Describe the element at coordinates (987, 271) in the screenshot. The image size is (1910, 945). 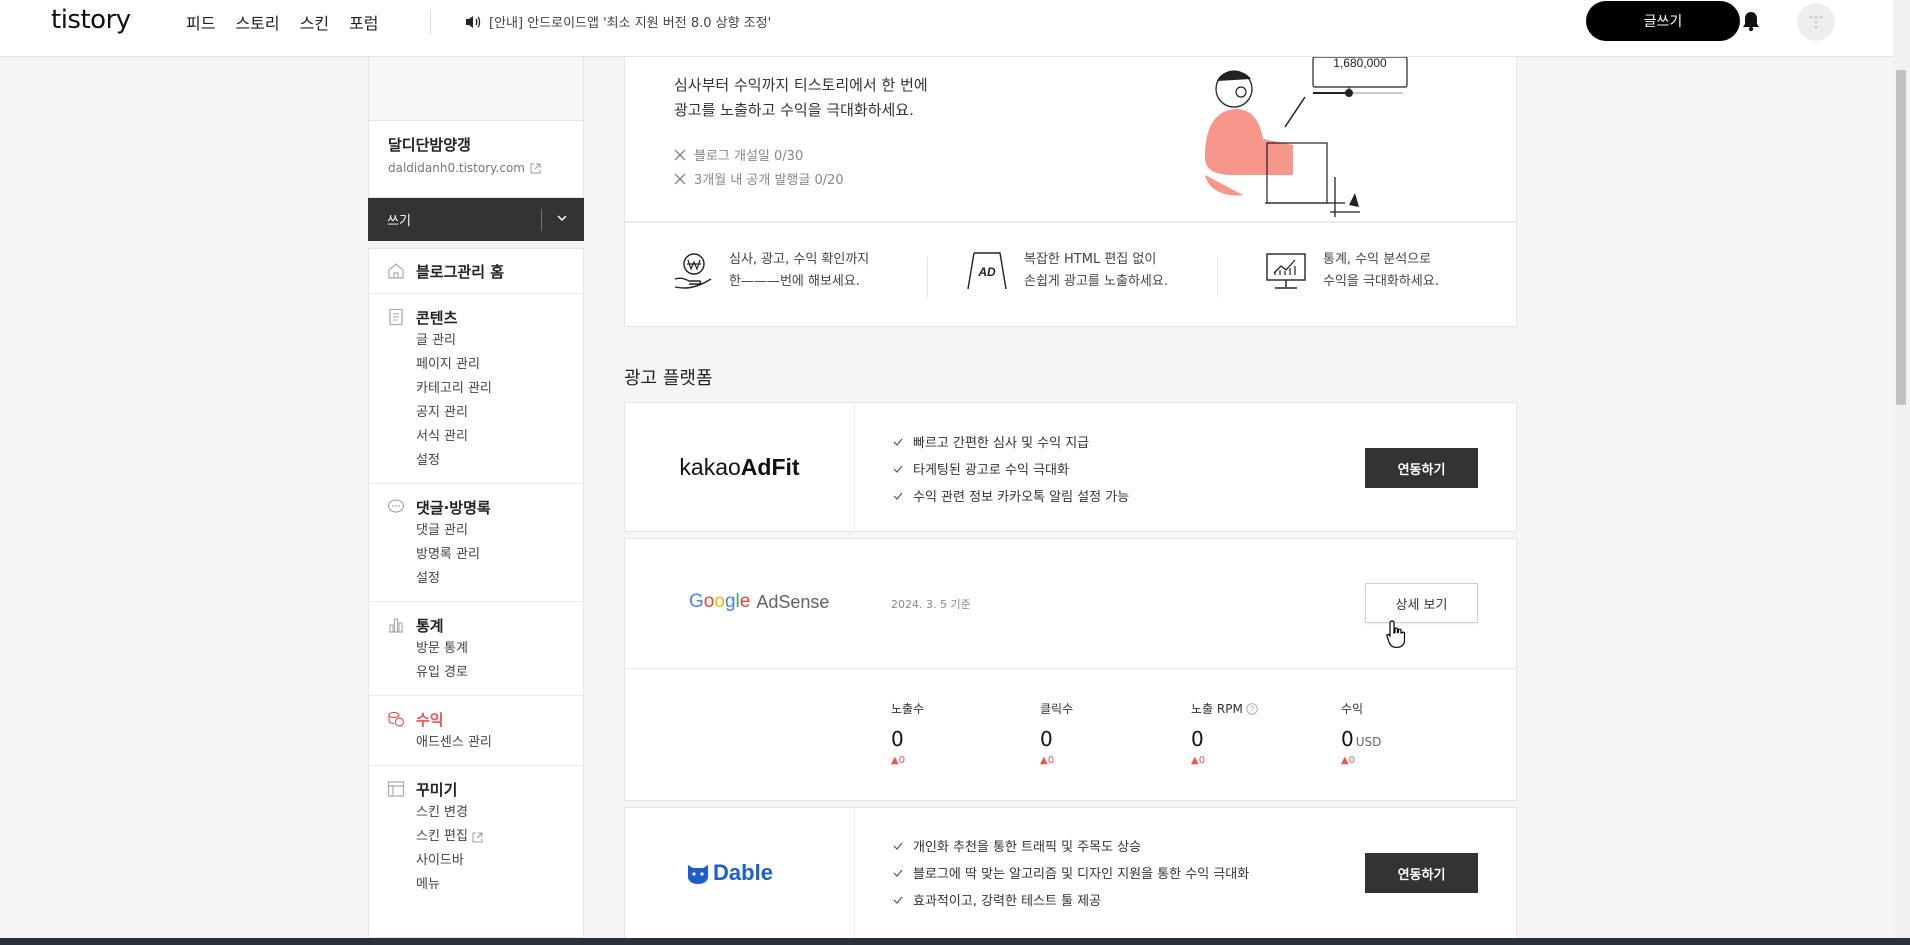
I see `ad-sign-icon: AD` at that location.